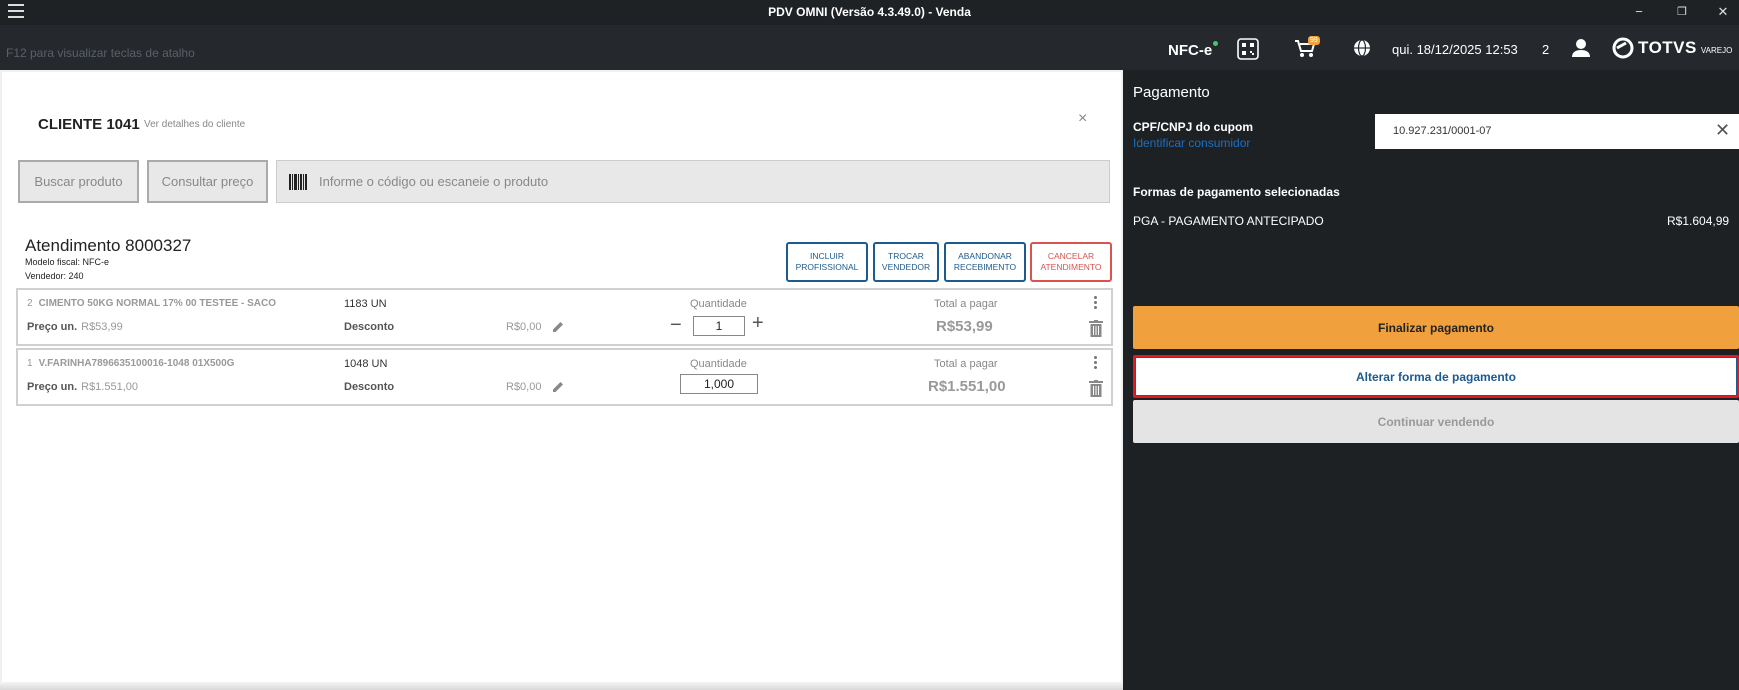 The width and height of the screenshot is (1739, 690). Describe the element at coordinates (110, 387) in the screenshot. I see `price-value: R$1.551,00` at that location.